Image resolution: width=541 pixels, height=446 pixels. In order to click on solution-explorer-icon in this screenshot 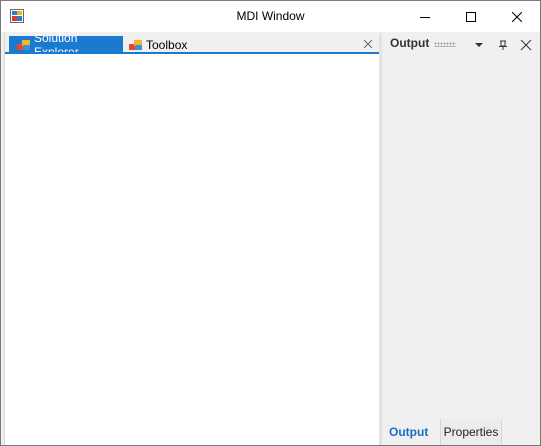, I will do `click(24, 45)`.